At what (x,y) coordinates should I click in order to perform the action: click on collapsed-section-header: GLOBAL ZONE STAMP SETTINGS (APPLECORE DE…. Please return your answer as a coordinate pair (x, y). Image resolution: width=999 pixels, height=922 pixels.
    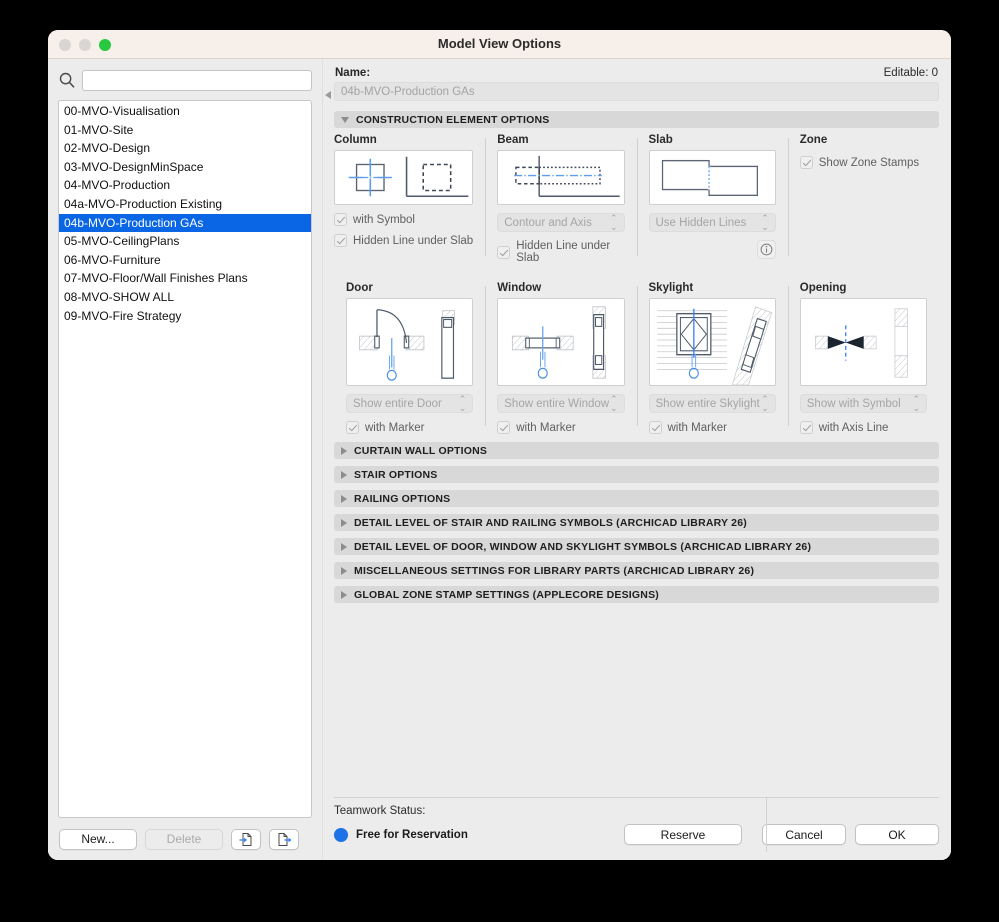
    Looking at the image, I should click on (636, 594).